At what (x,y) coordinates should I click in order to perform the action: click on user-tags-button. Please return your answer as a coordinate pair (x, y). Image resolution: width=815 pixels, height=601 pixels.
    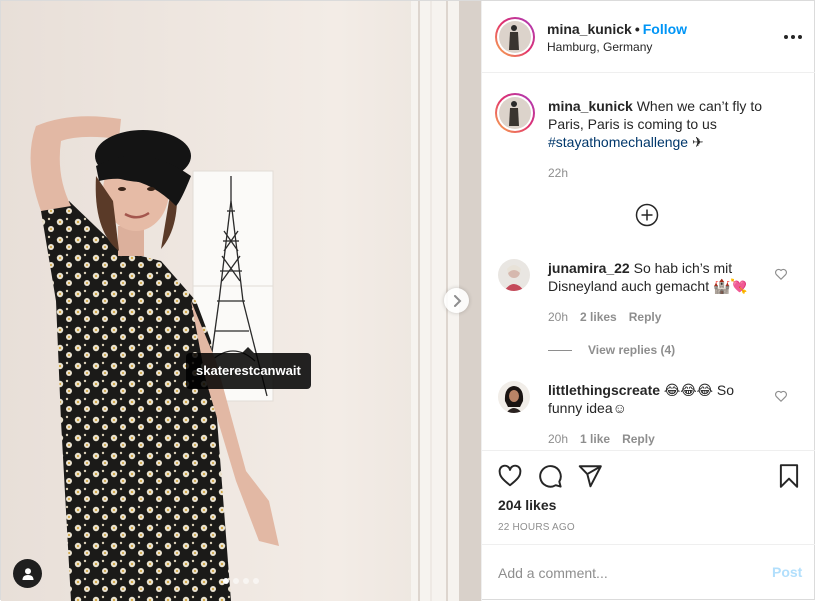
    Looking at the image, I should click on (27, 573).